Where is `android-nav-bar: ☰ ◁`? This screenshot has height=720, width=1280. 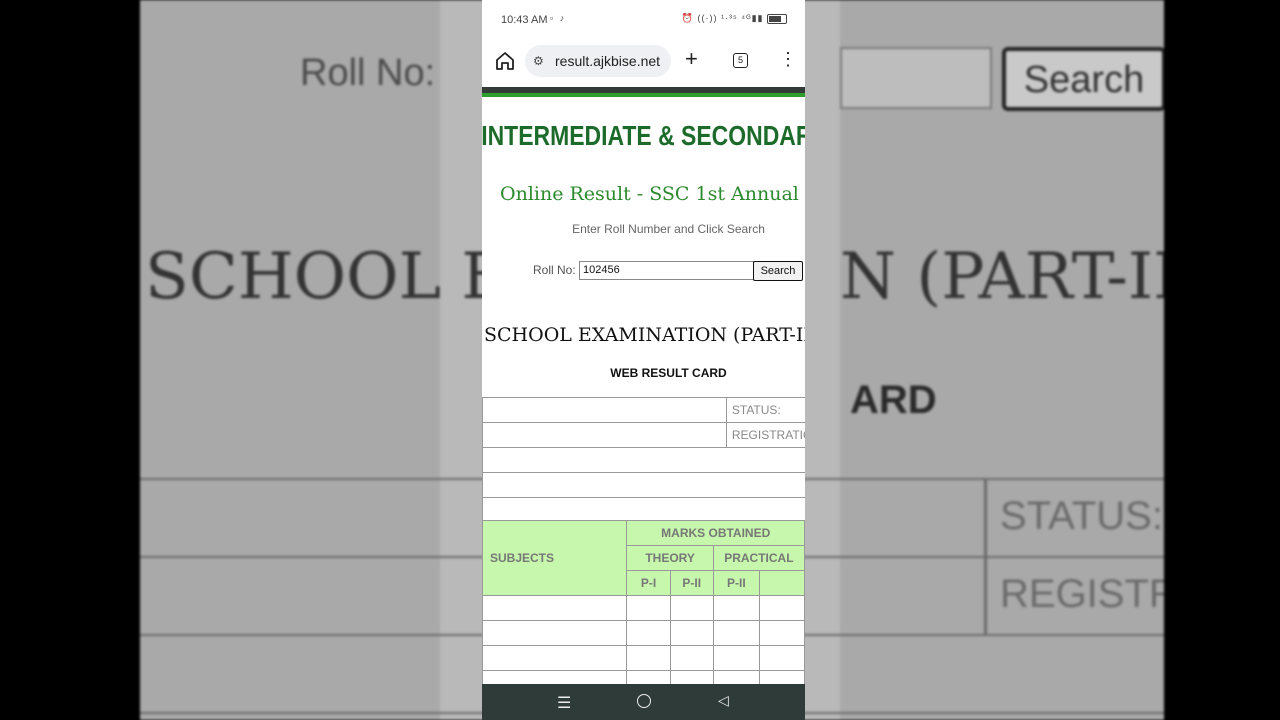 android-nav-bar: ☰ ◁ is located at coordinates (643, 702).